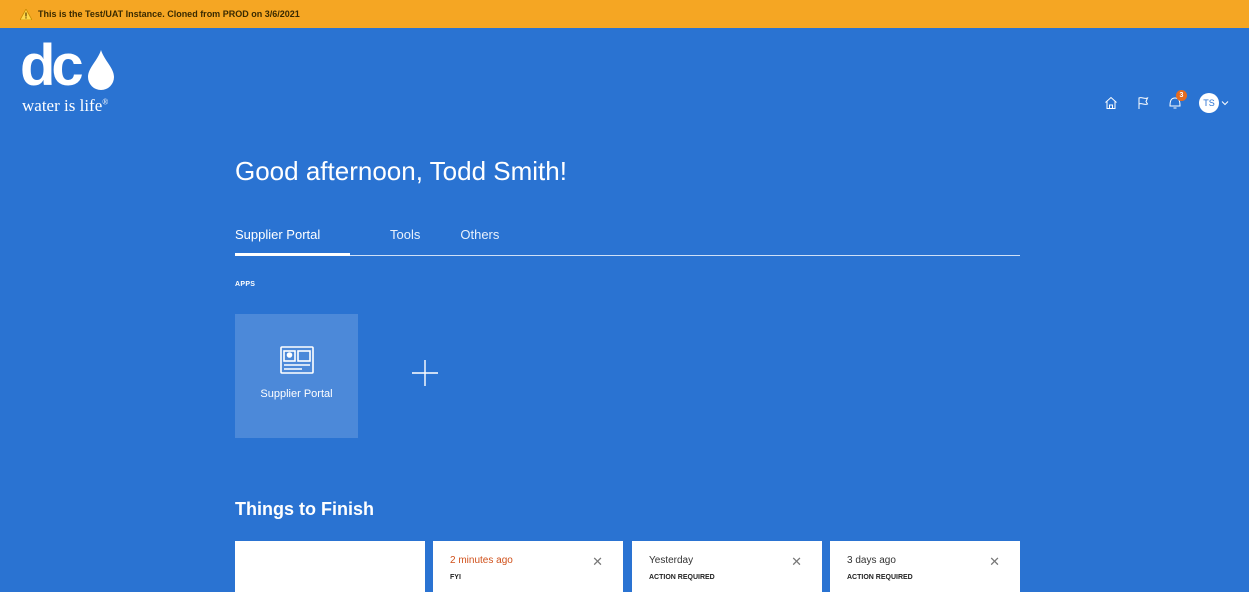 The image size is (1249, 592). Describe the element at coordinates (481, 560) in the screenshot. I see `card-time: 2 minutes ago` at that location.